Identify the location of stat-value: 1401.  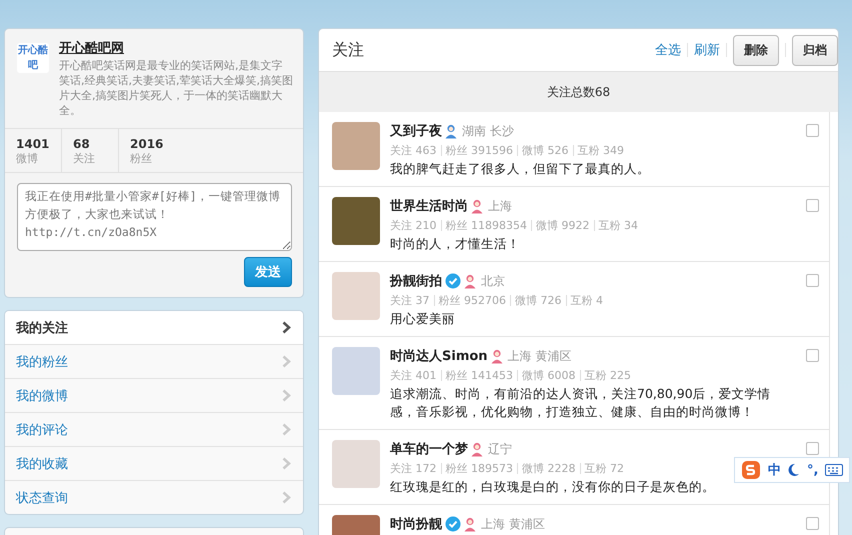
(33, 144).